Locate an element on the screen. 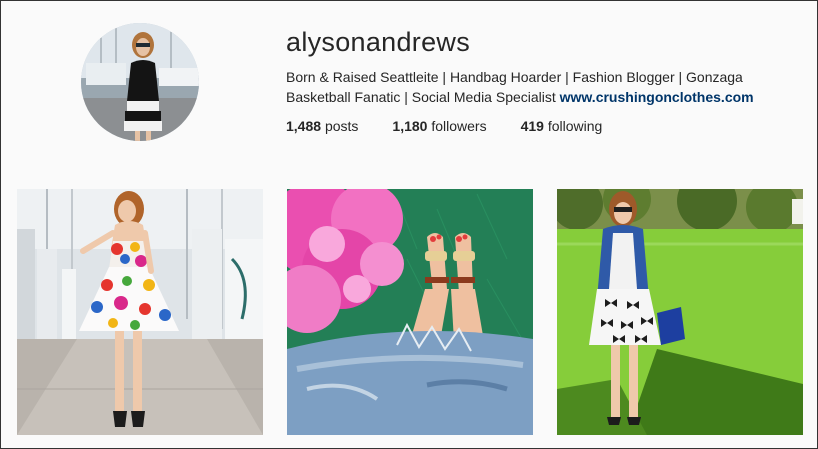 The width and height of the screenshot is (818, 449). following-stat: 419 following is located at coordinates (562, 126).